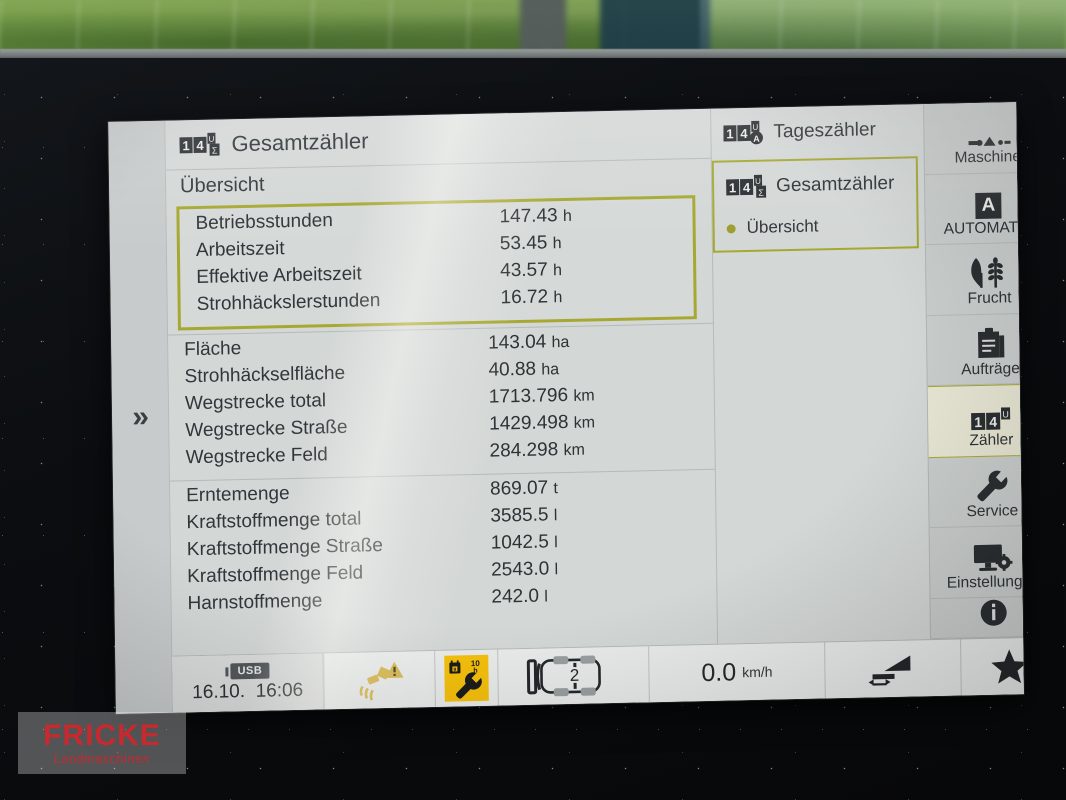  Describe the element at coordinates (989, 272) in the screenshot. I see `grain-ears-icon` at that location.